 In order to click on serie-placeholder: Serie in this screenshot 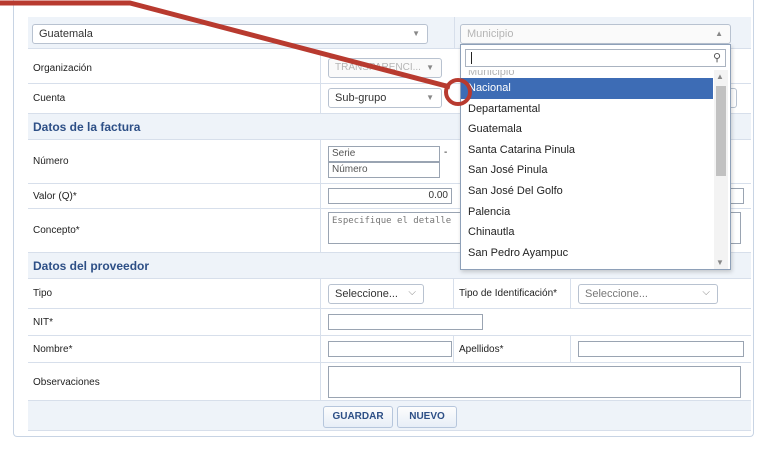, I will do `click(344, 153)`.